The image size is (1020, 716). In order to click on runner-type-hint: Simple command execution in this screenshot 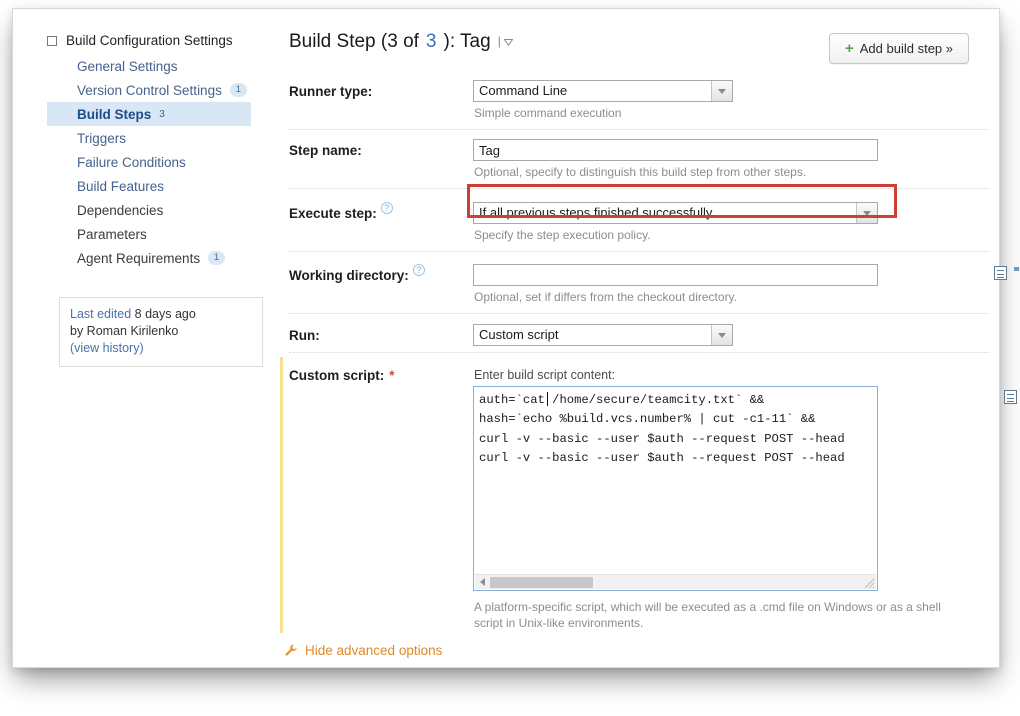, I will do `click(548, 113)`.